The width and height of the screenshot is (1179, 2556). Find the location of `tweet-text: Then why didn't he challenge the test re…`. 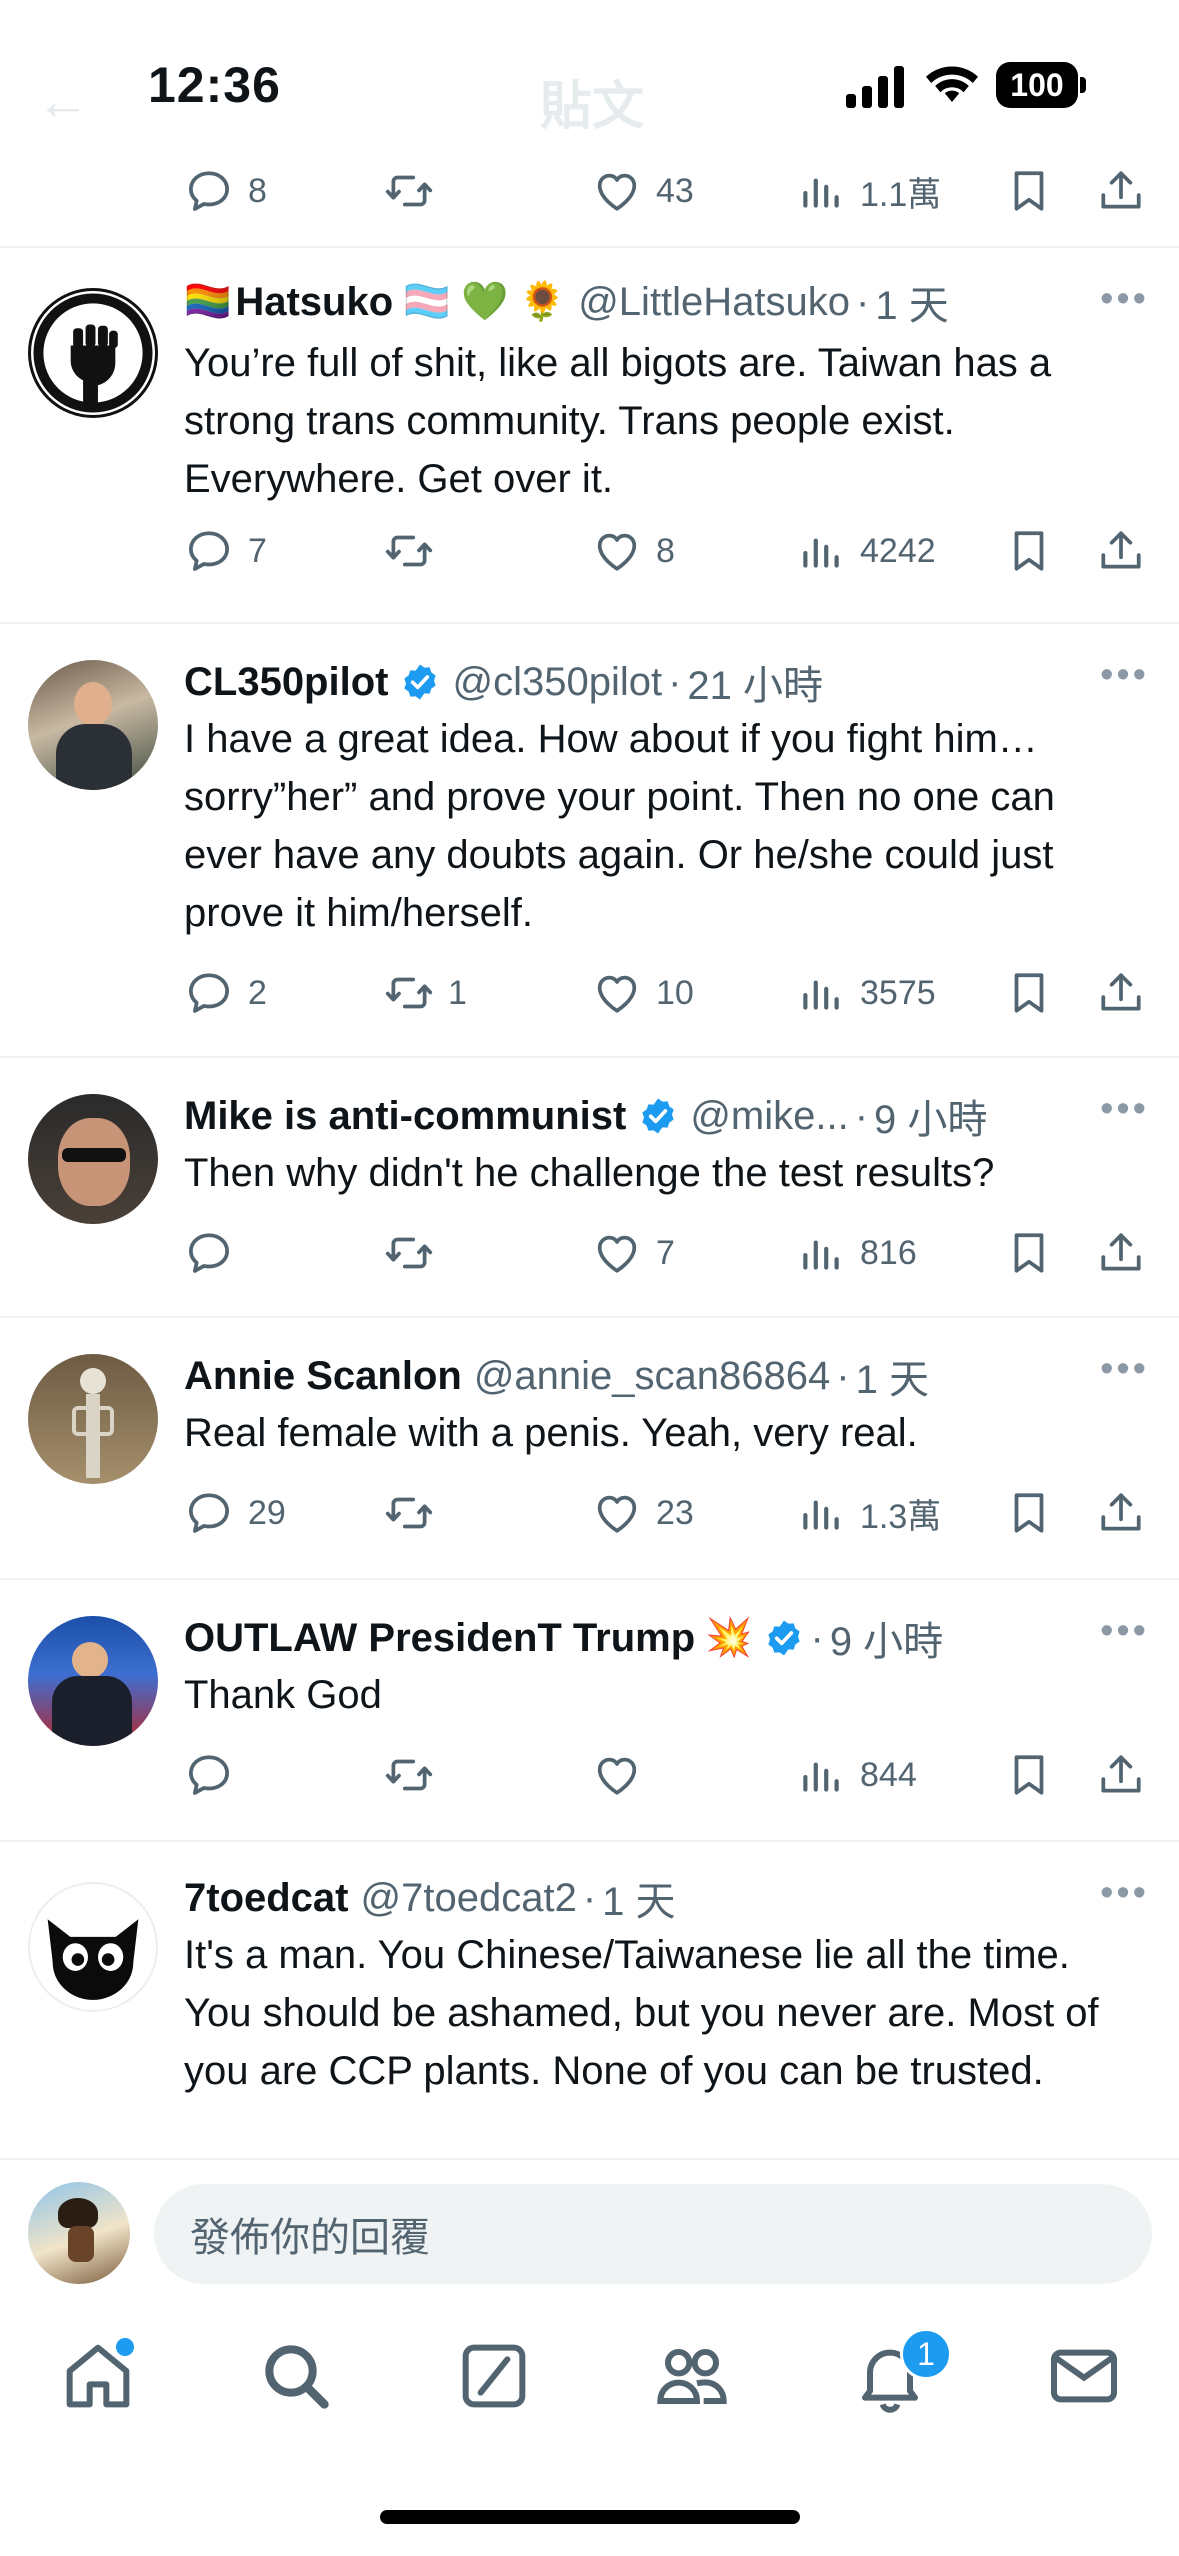

tweet-text: Then why didn't he challenge the test re… is located at coordinates (589, 1173).